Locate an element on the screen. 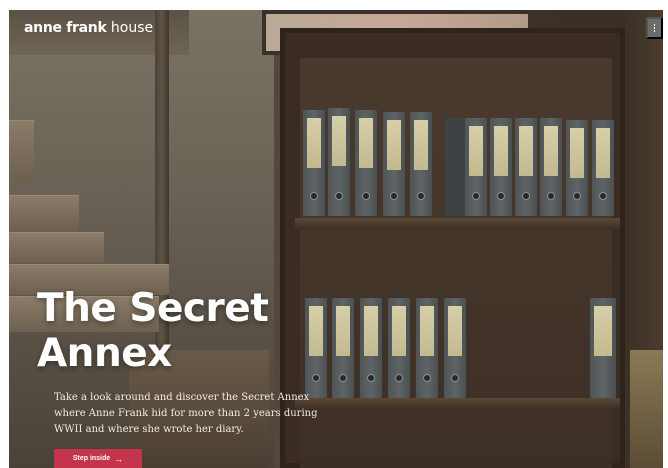 The image size is (668, 468). site-logo: anne frank house is located at coordinates (88, 28).